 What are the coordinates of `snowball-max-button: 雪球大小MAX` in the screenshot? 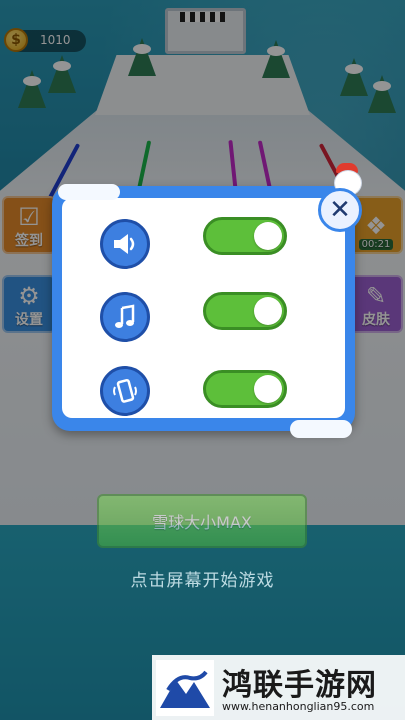 It's located at (202, 521).